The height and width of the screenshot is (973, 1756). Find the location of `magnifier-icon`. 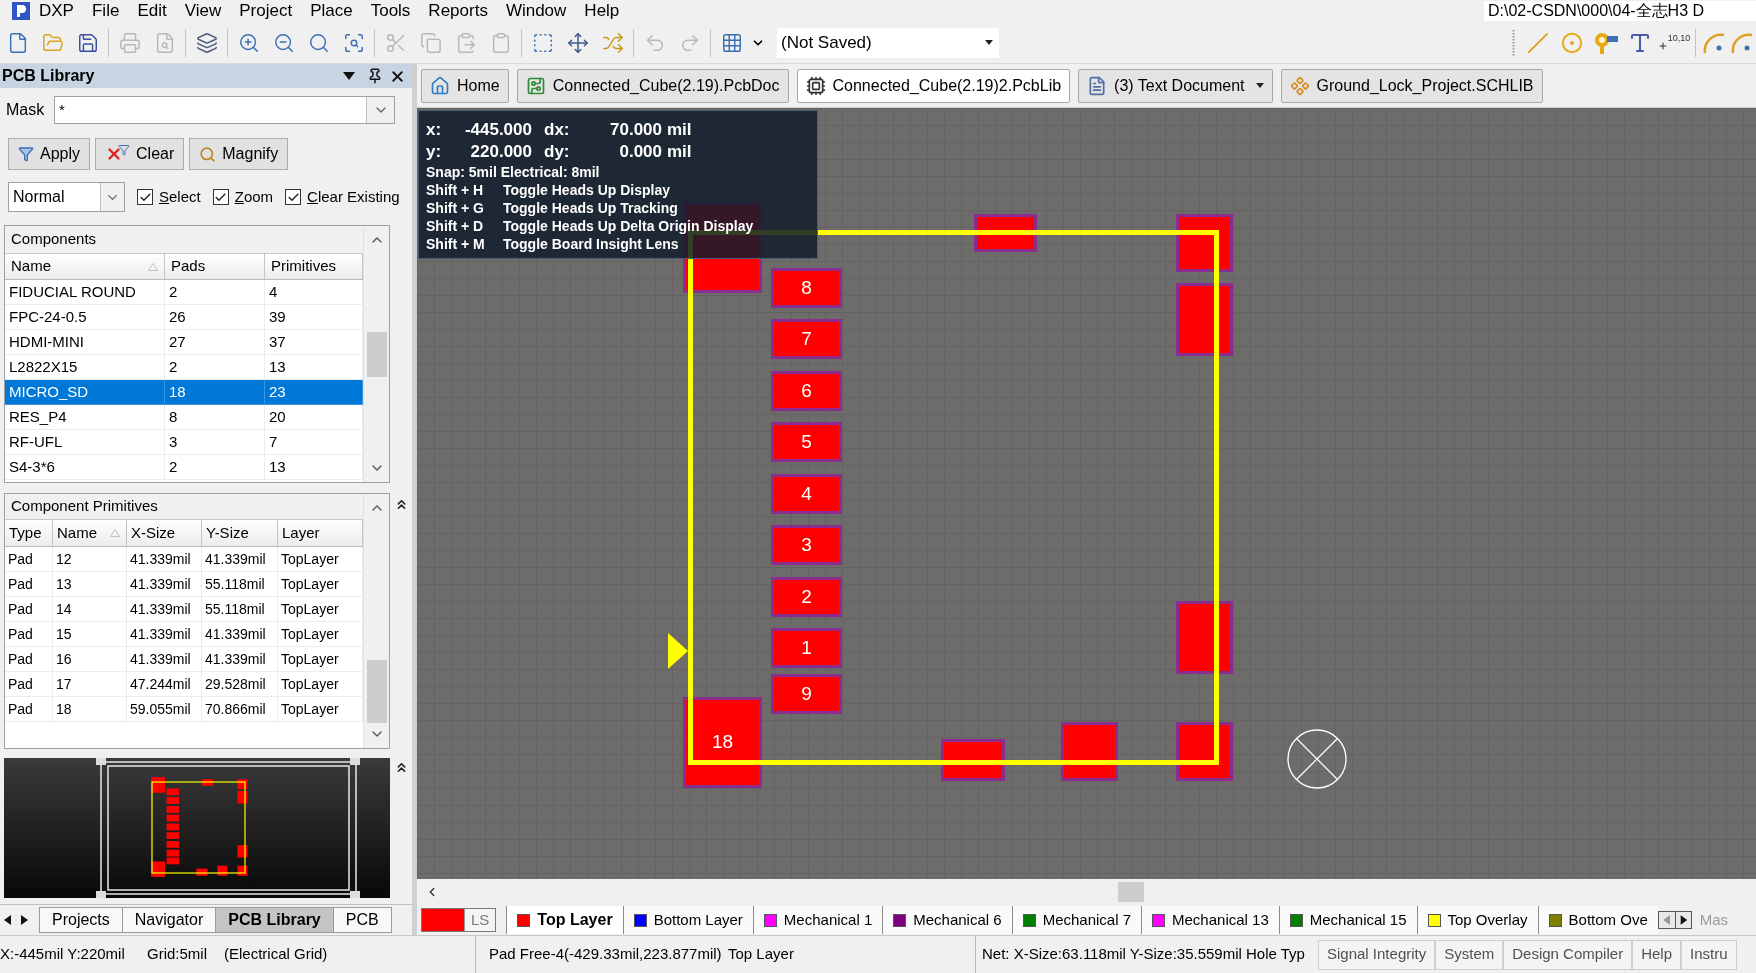

magnifier-icon is located at coordinates (318, 42).